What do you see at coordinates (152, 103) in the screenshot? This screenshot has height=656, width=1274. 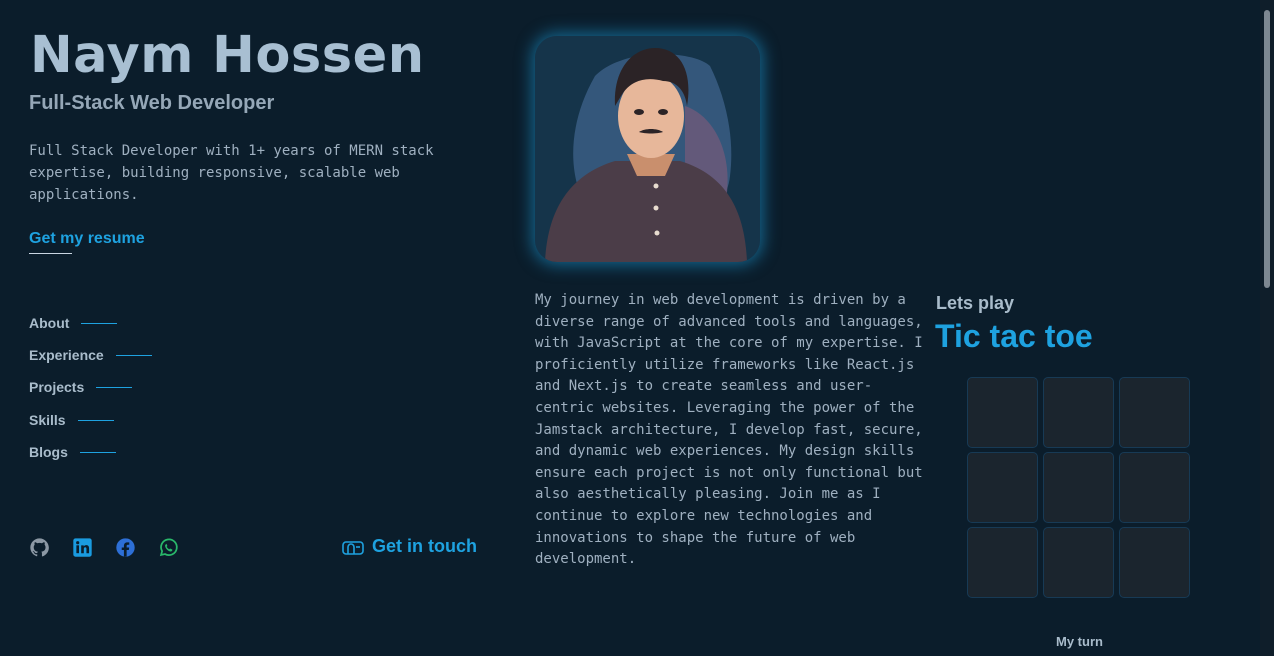 I see `profile-role: Full-Stack Web Developer` at bounding box center [152, 103].